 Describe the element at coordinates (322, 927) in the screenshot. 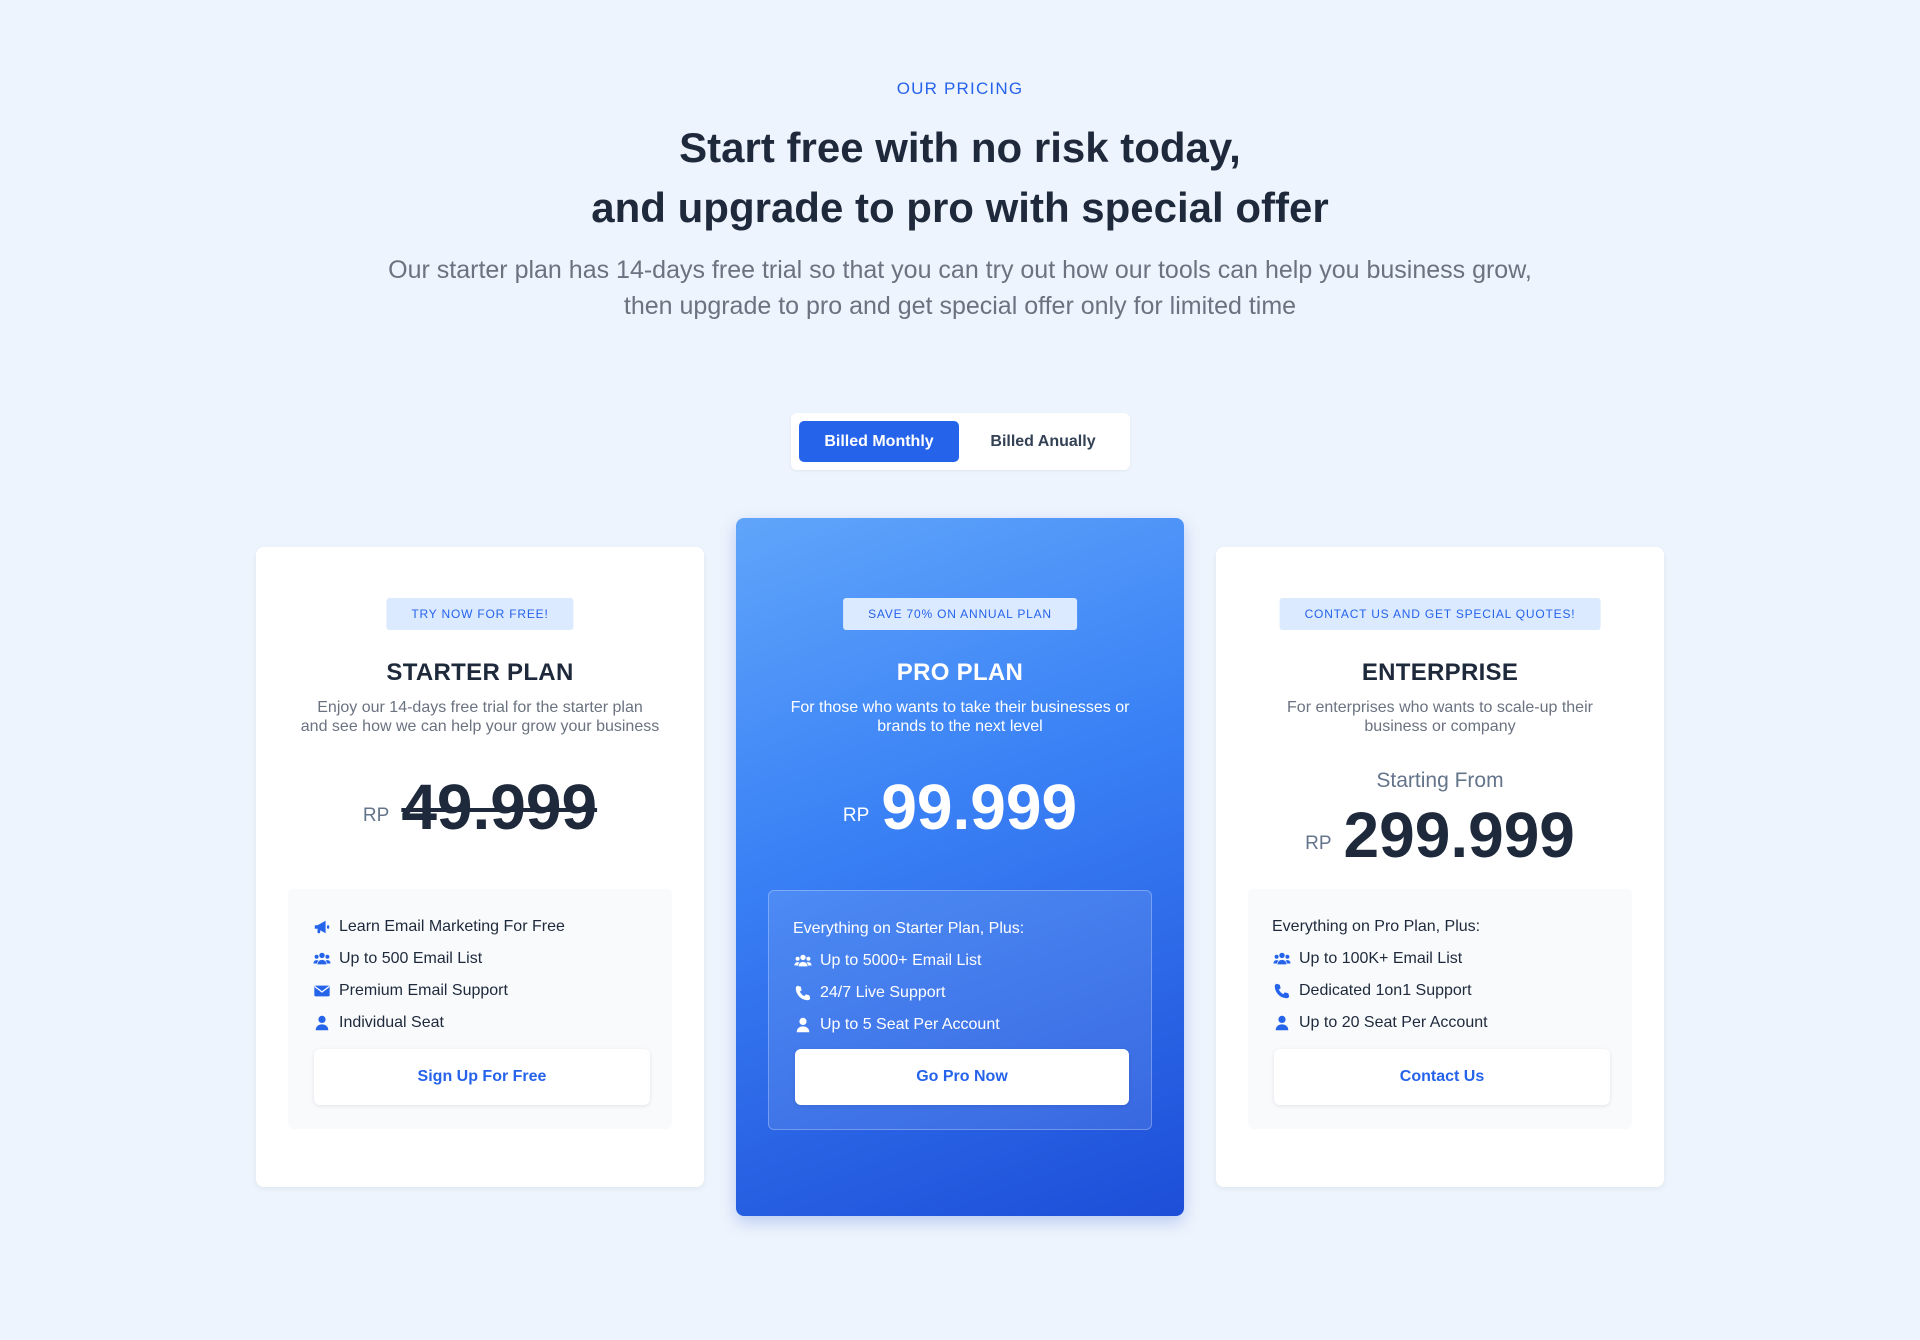

I see `megaphone-icon` at that location.